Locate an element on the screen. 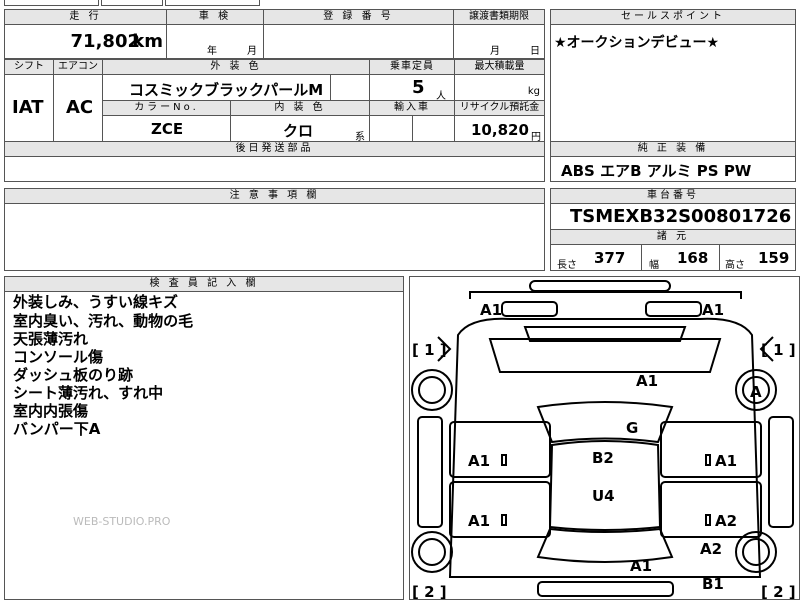  specs-height-cell: 高さ 159 is located at coordinates (757, 257).